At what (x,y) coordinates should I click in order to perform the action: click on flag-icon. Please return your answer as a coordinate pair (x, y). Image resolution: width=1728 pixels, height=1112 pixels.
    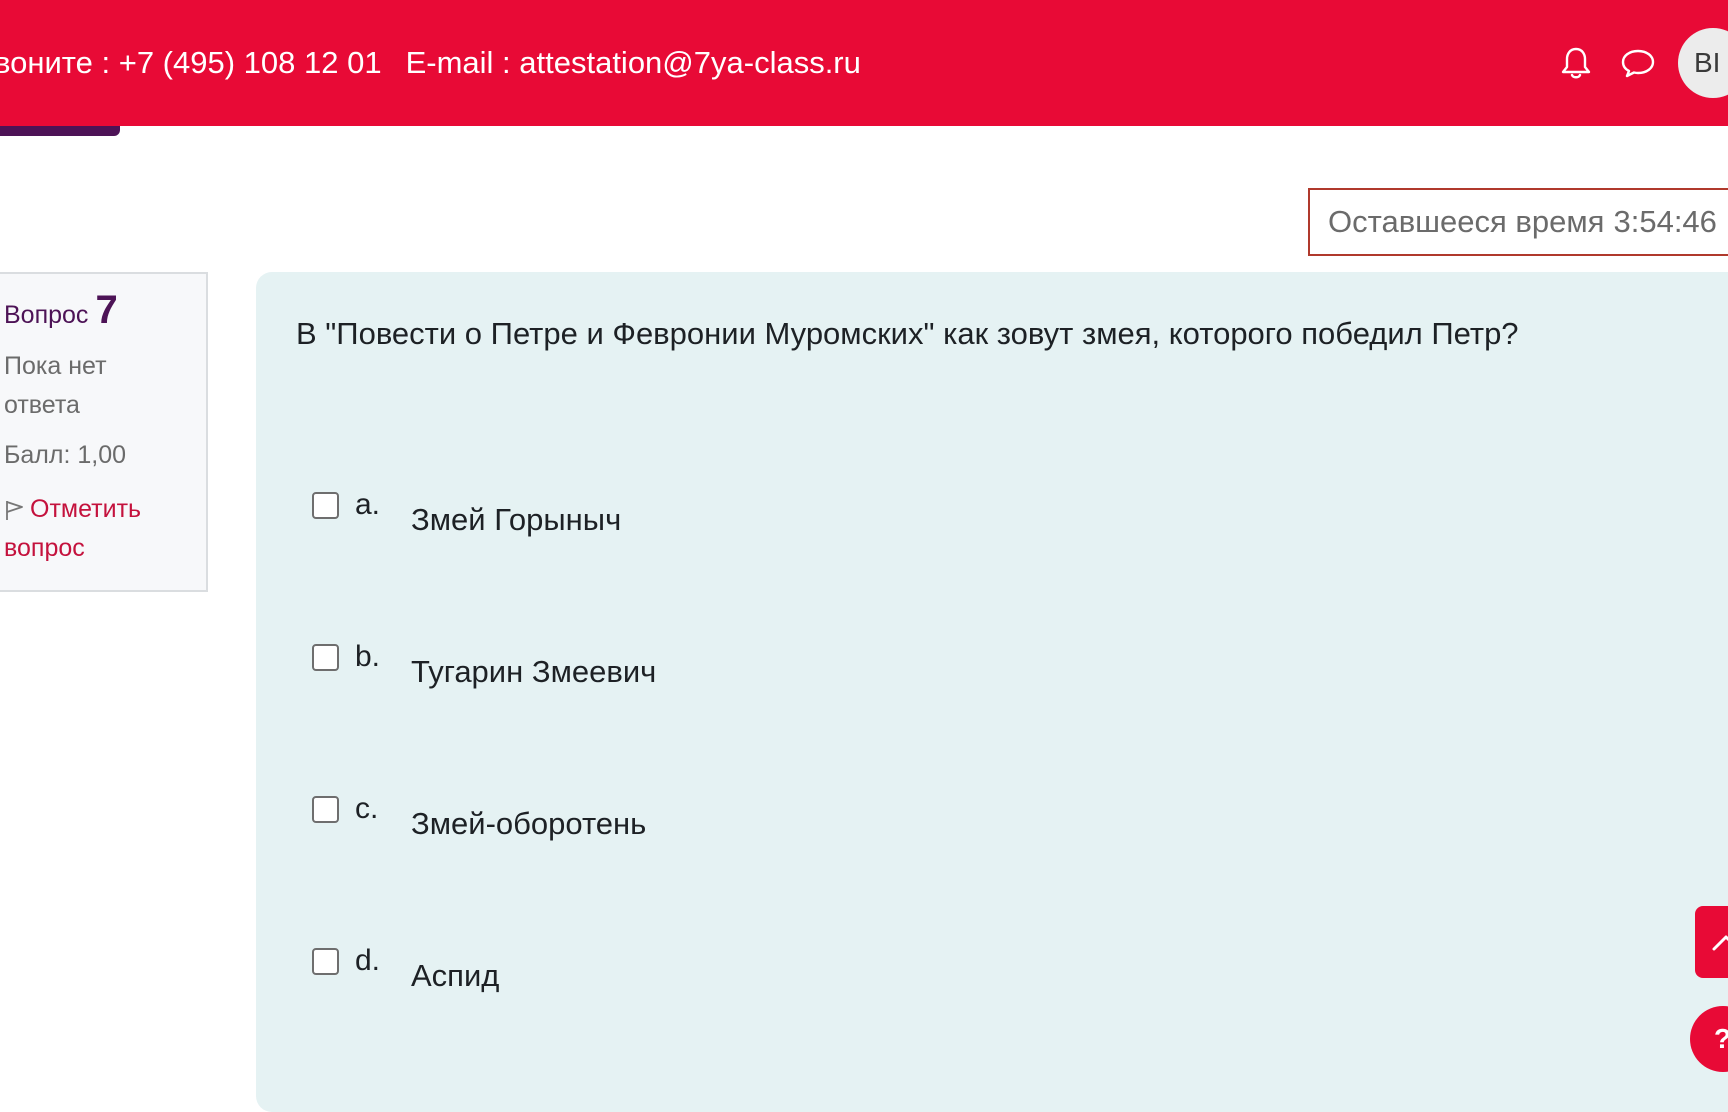
    Looking at the image, I should click on (14, 510).